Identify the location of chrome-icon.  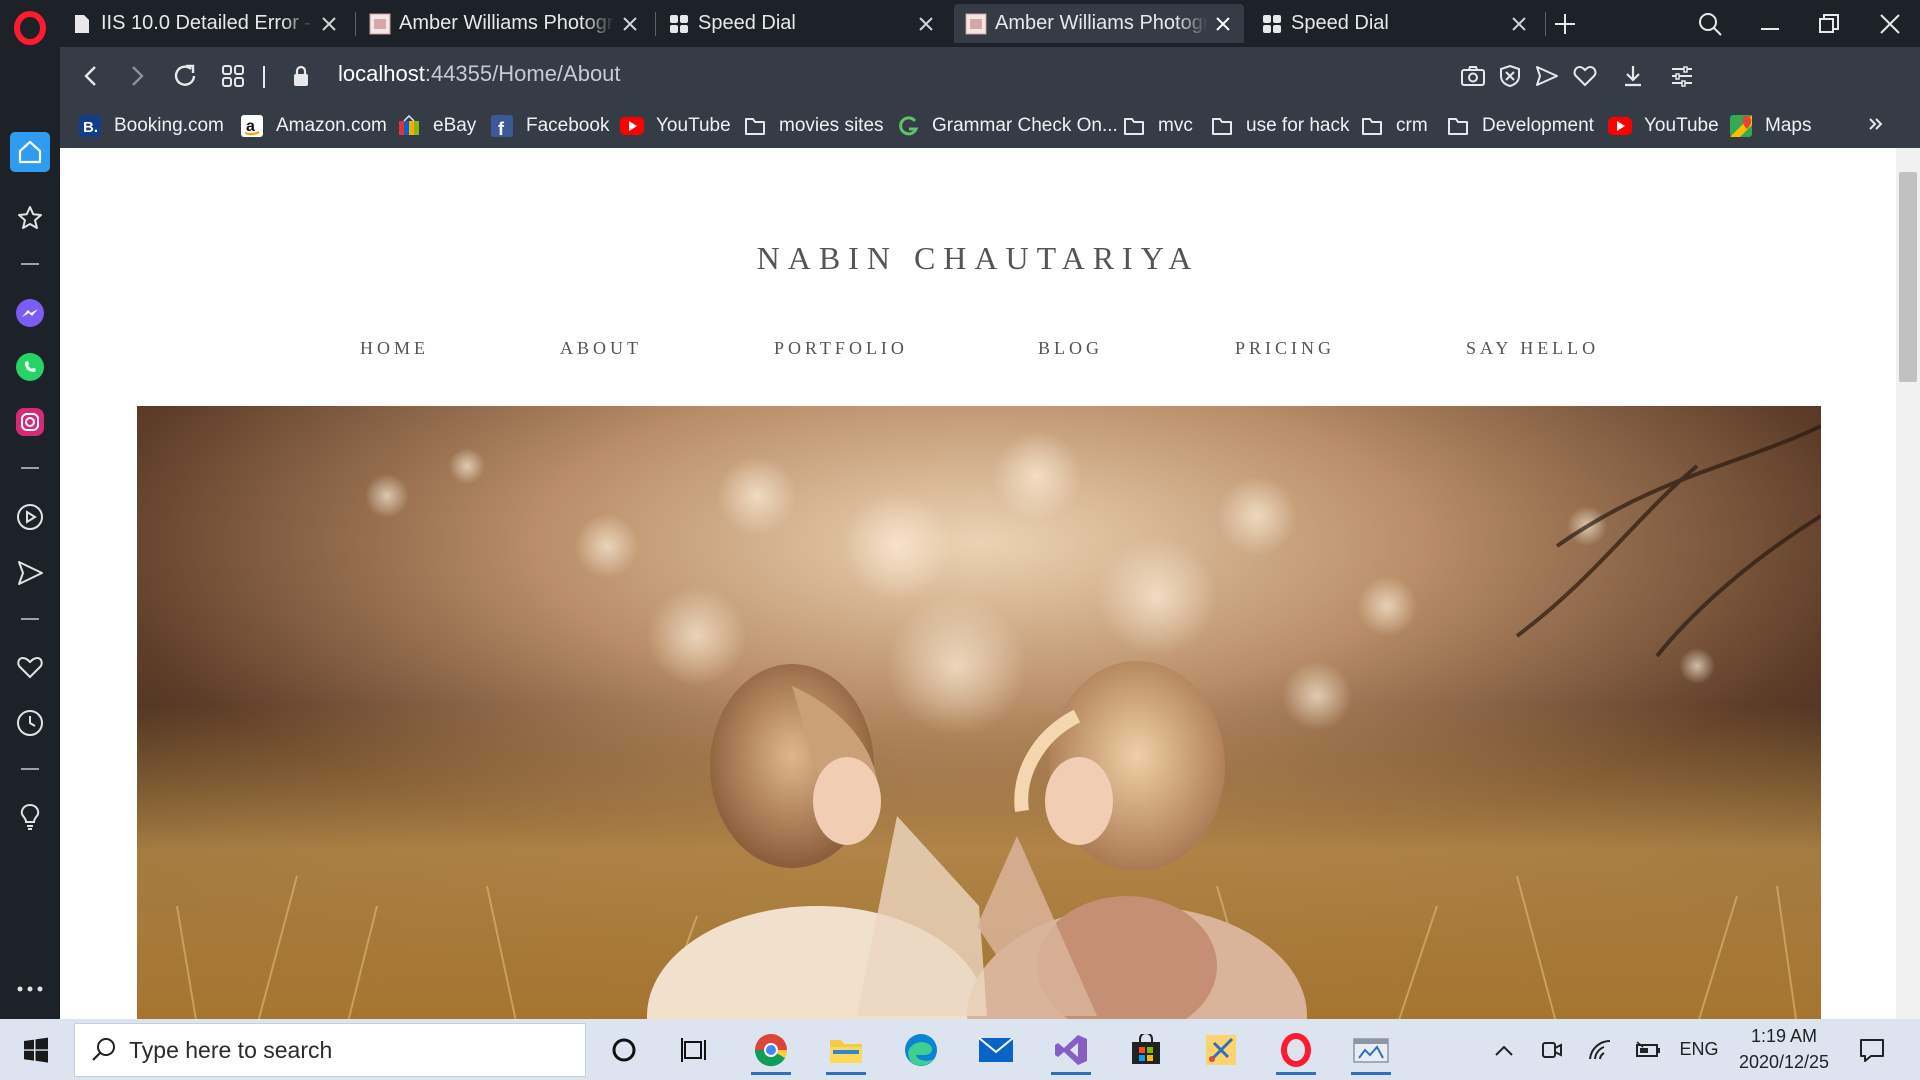
(771, 1050).